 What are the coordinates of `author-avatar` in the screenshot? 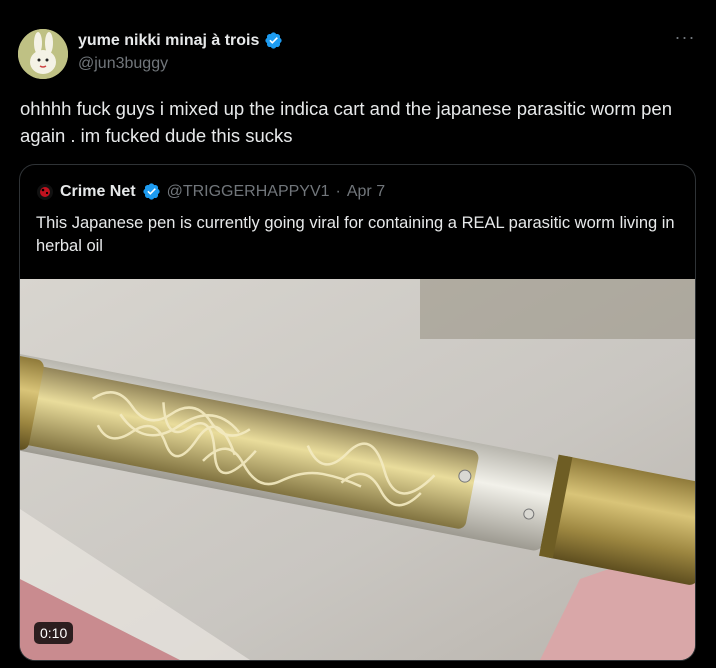 It's located at (43, 54).